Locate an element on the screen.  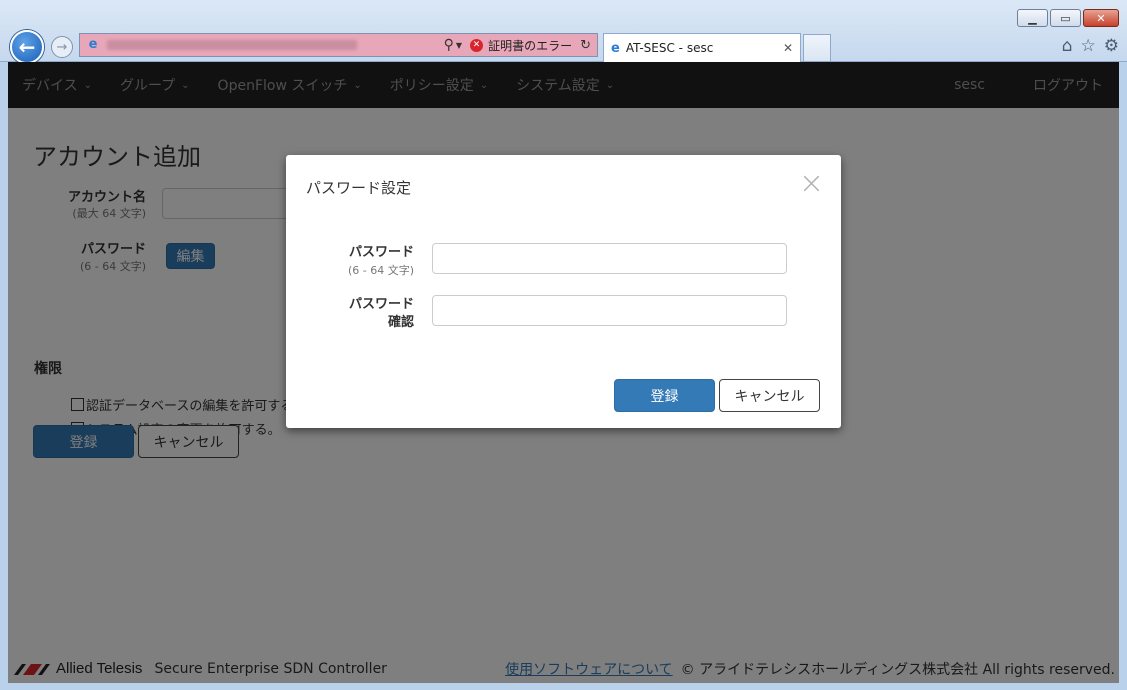
ie-page-icon: e is located at coordinates (93, 44).